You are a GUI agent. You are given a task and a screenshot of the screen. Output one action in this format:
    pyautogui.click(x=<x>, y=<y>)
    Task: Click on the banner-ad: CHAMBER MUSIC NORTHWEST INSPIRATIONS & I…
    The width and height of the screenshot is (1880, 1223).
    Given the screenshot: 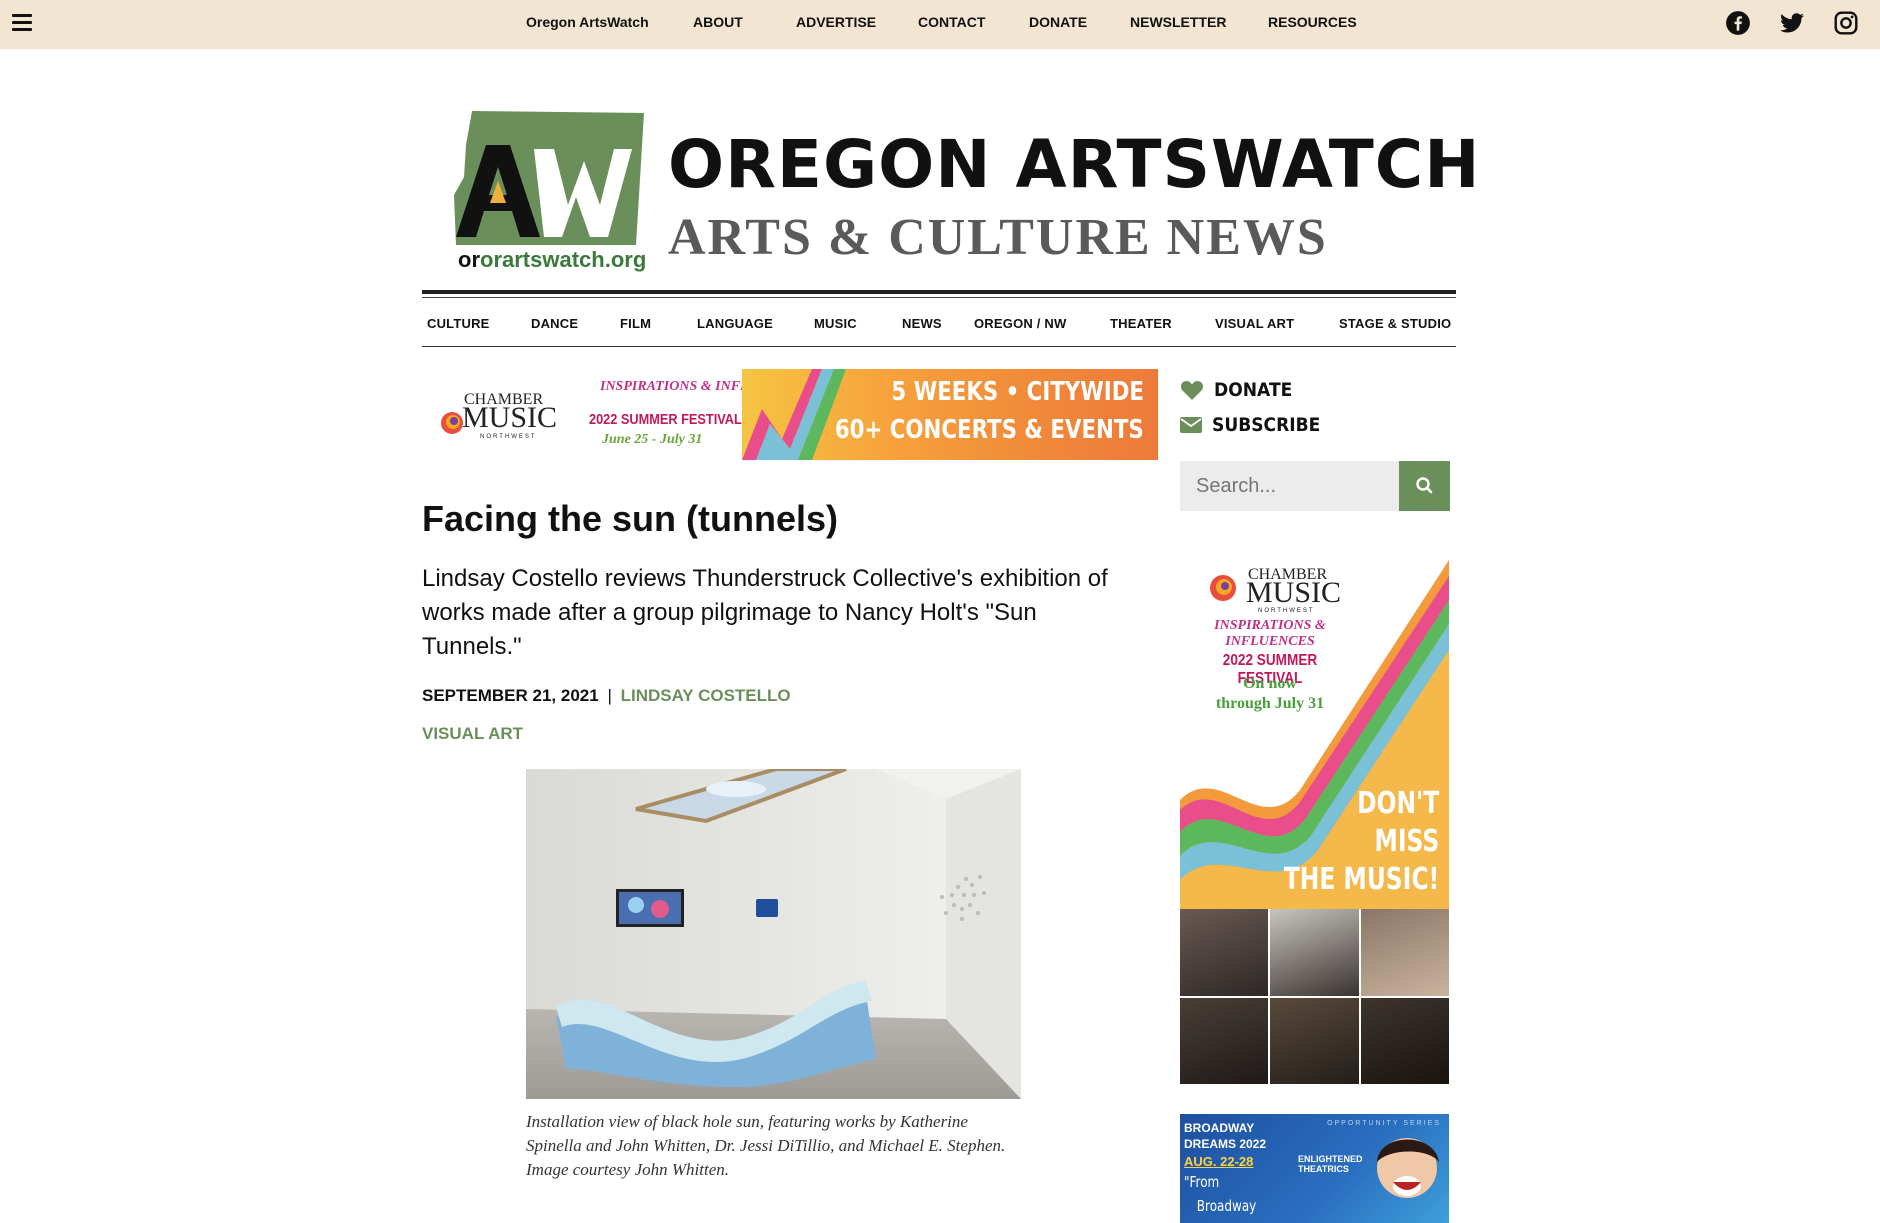 What is the action you would take?
    pyautogui.click(x=790, y=414)
    